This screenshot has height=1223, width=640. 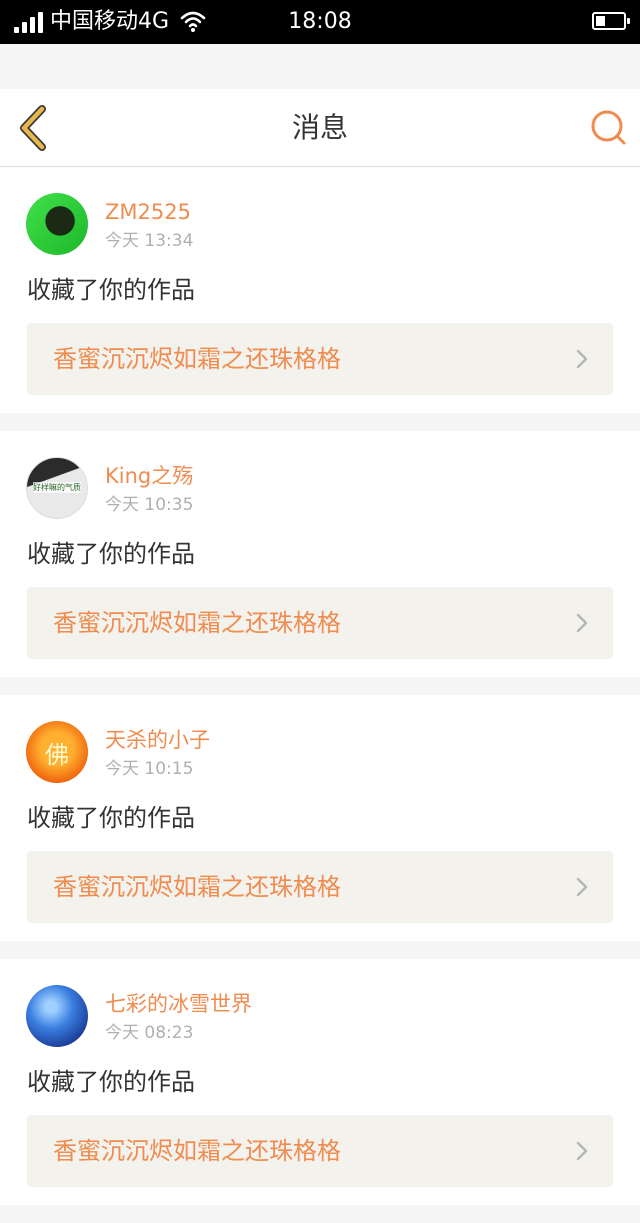 What do you see at coordinates (608, 127) in the screenshot?
I see `search-icon` at bounding box center [608, 127].